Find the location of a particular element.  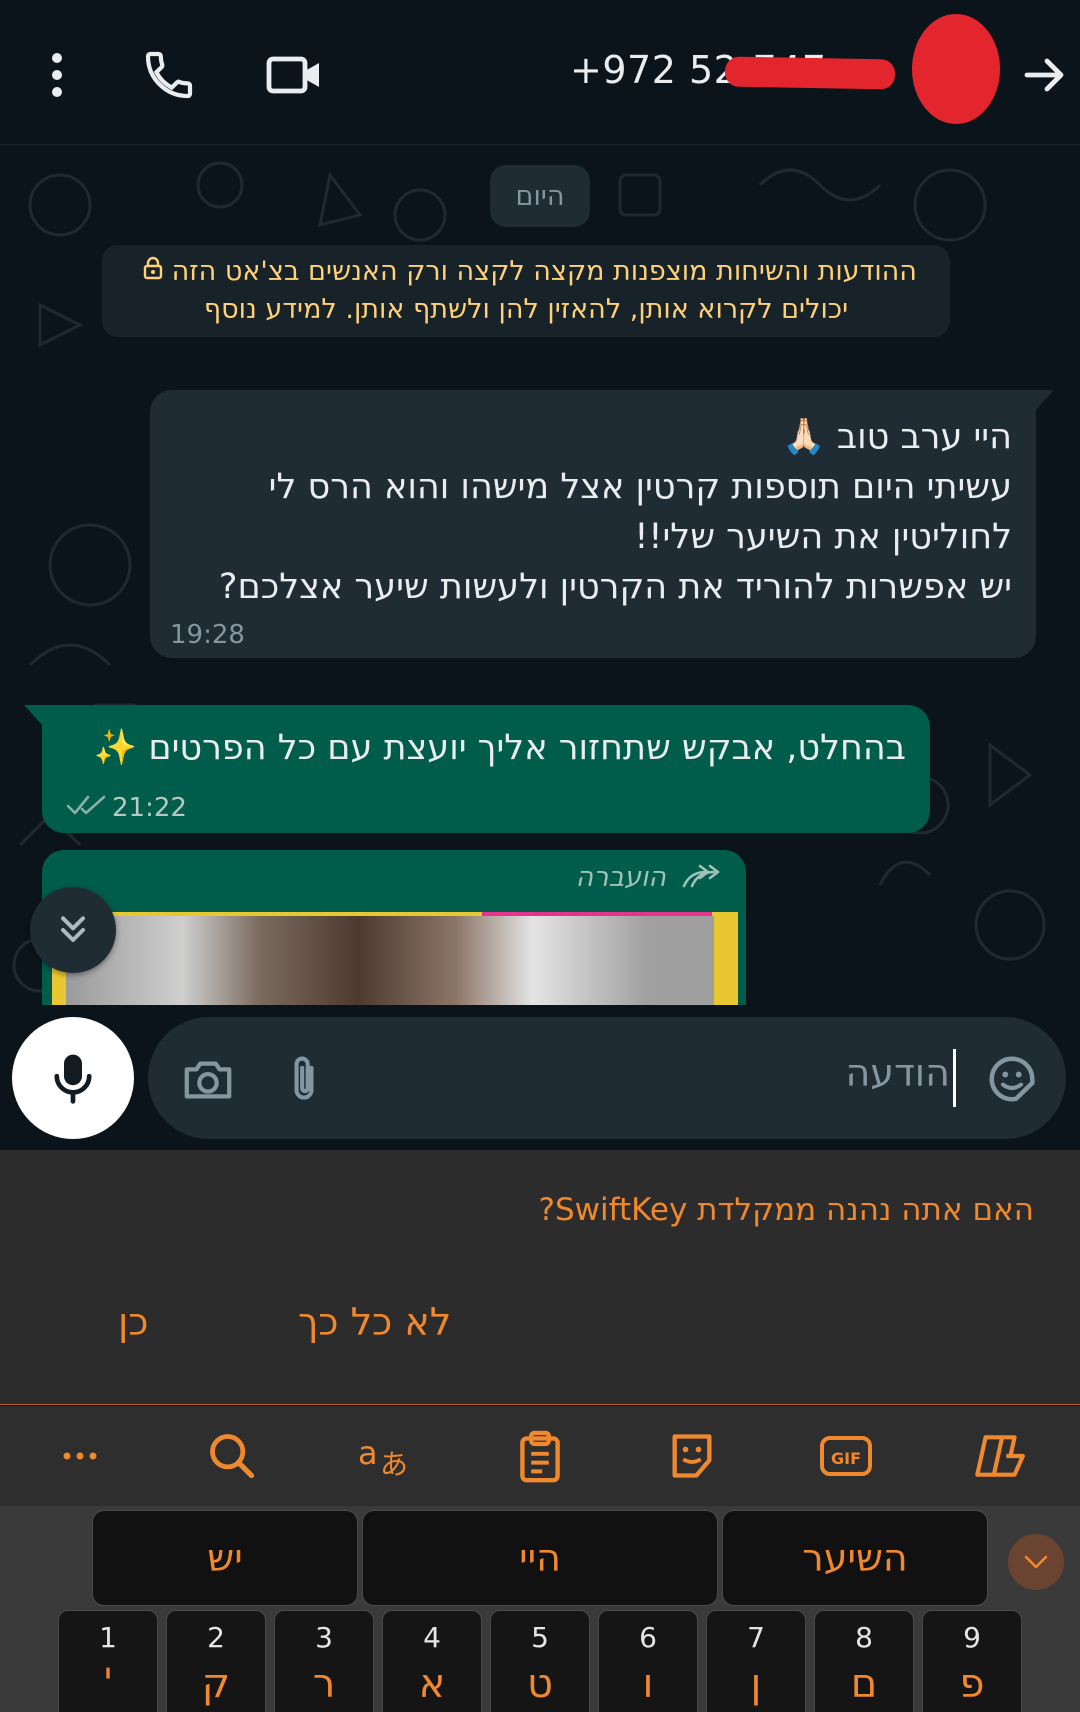

svg-text: GIF is located at coordinates (846, 1458).